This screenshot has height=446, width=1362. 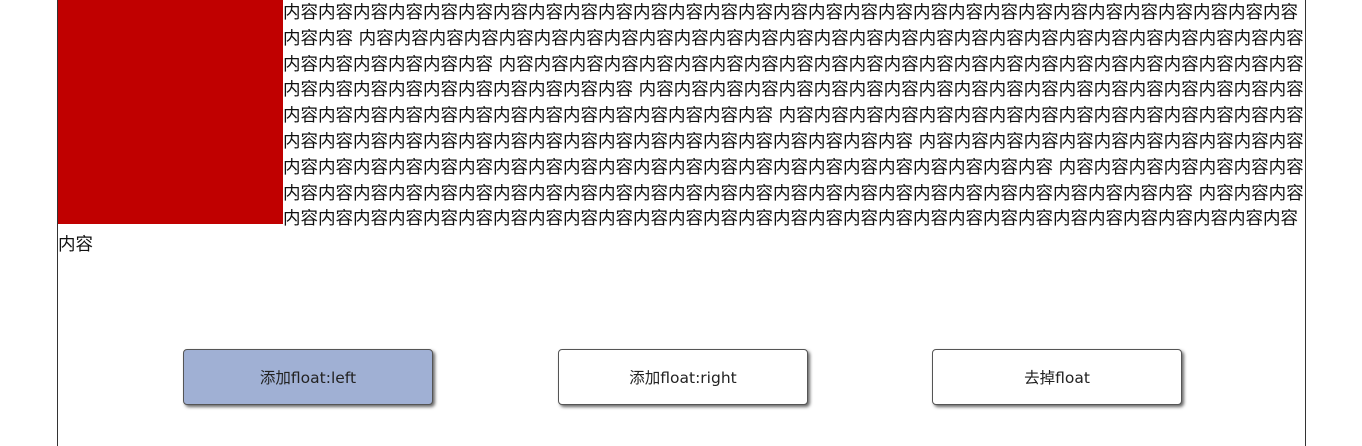 I want to click on floated-red-box, so click(x=170, y=112).